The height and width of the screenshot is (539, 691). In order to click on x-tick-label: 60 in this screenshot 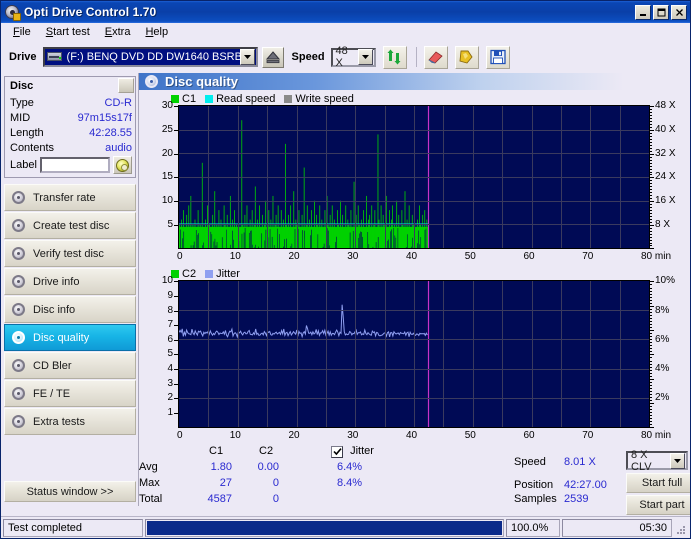, I will do `click(529, 257)`.